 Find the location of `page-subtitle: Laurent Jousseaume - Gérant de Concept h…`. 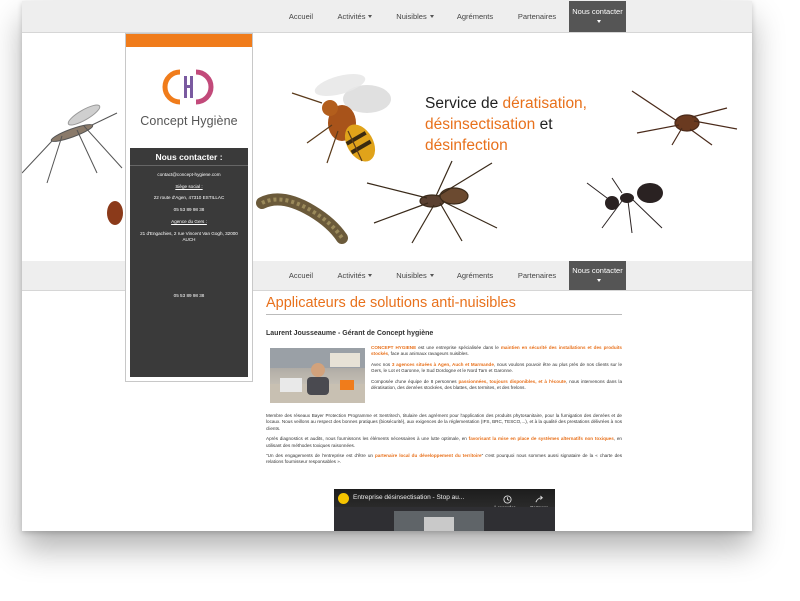

page-subtitle: Laurent Jousseaume - Gérant de Concept h… is located at coordinates (350, 333).